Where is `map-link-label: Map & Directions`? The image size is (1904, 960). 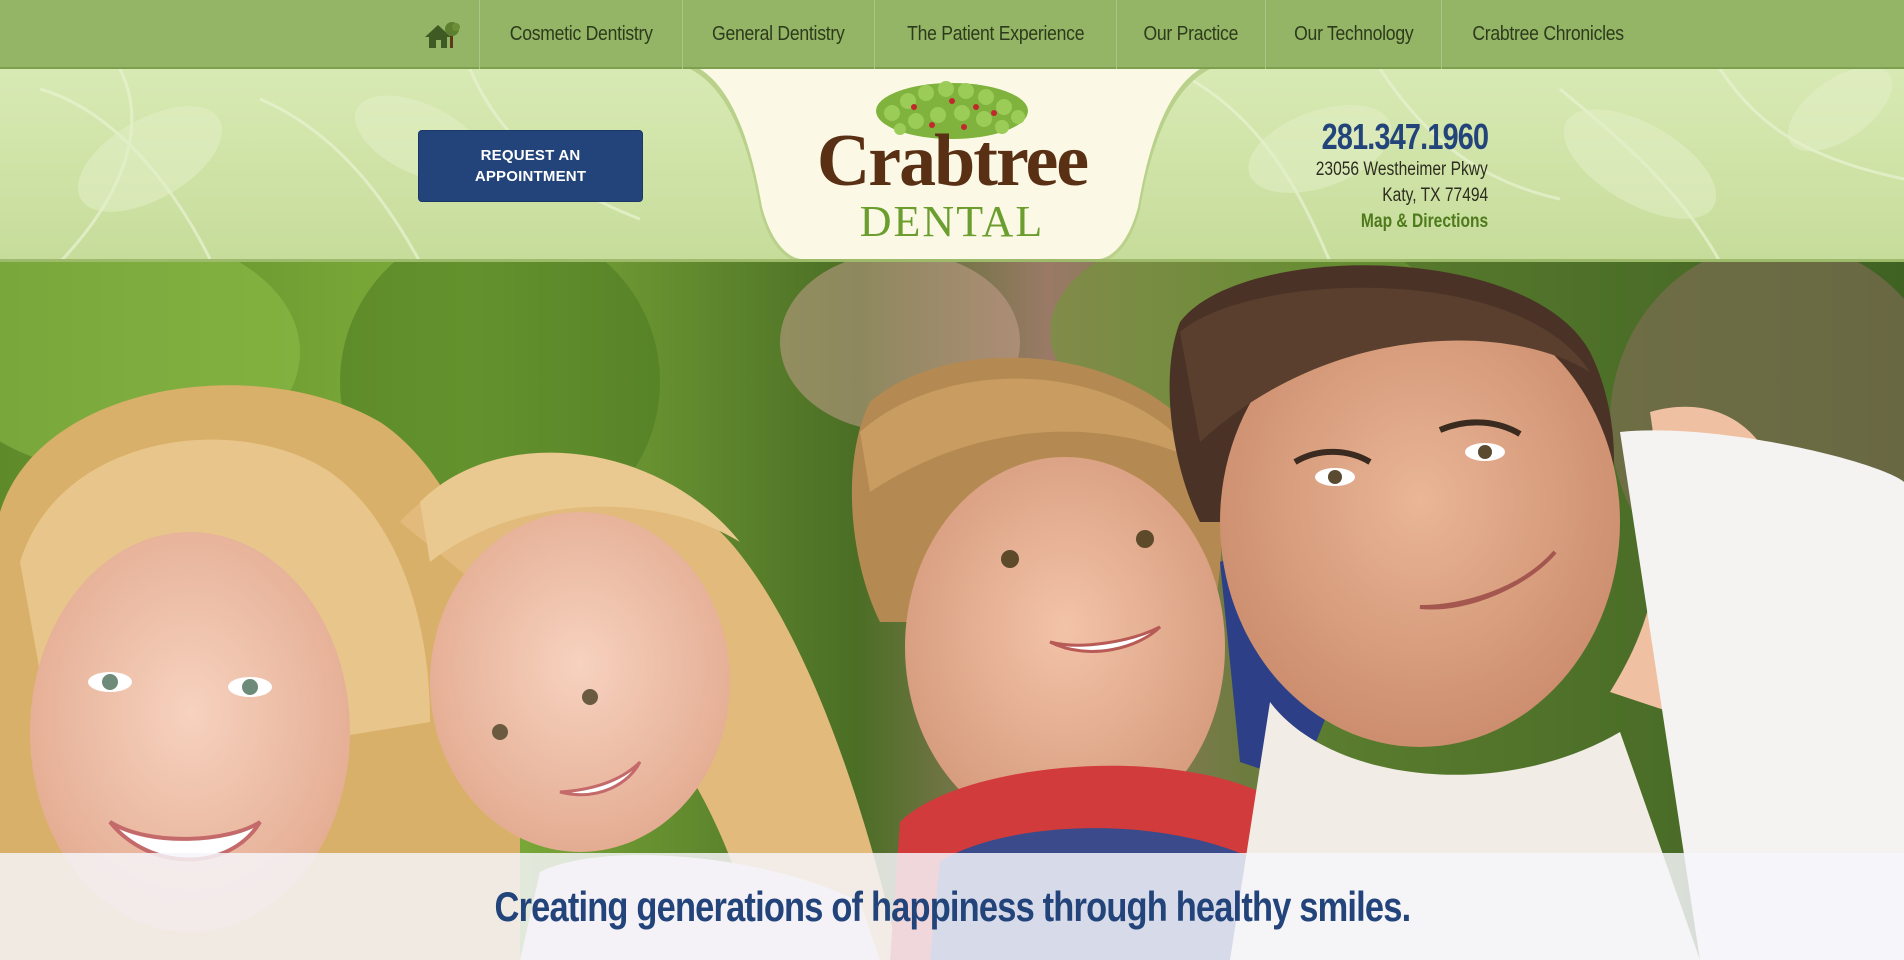 map-link-label: Map & Directions is located at coordinates (1424, 221).